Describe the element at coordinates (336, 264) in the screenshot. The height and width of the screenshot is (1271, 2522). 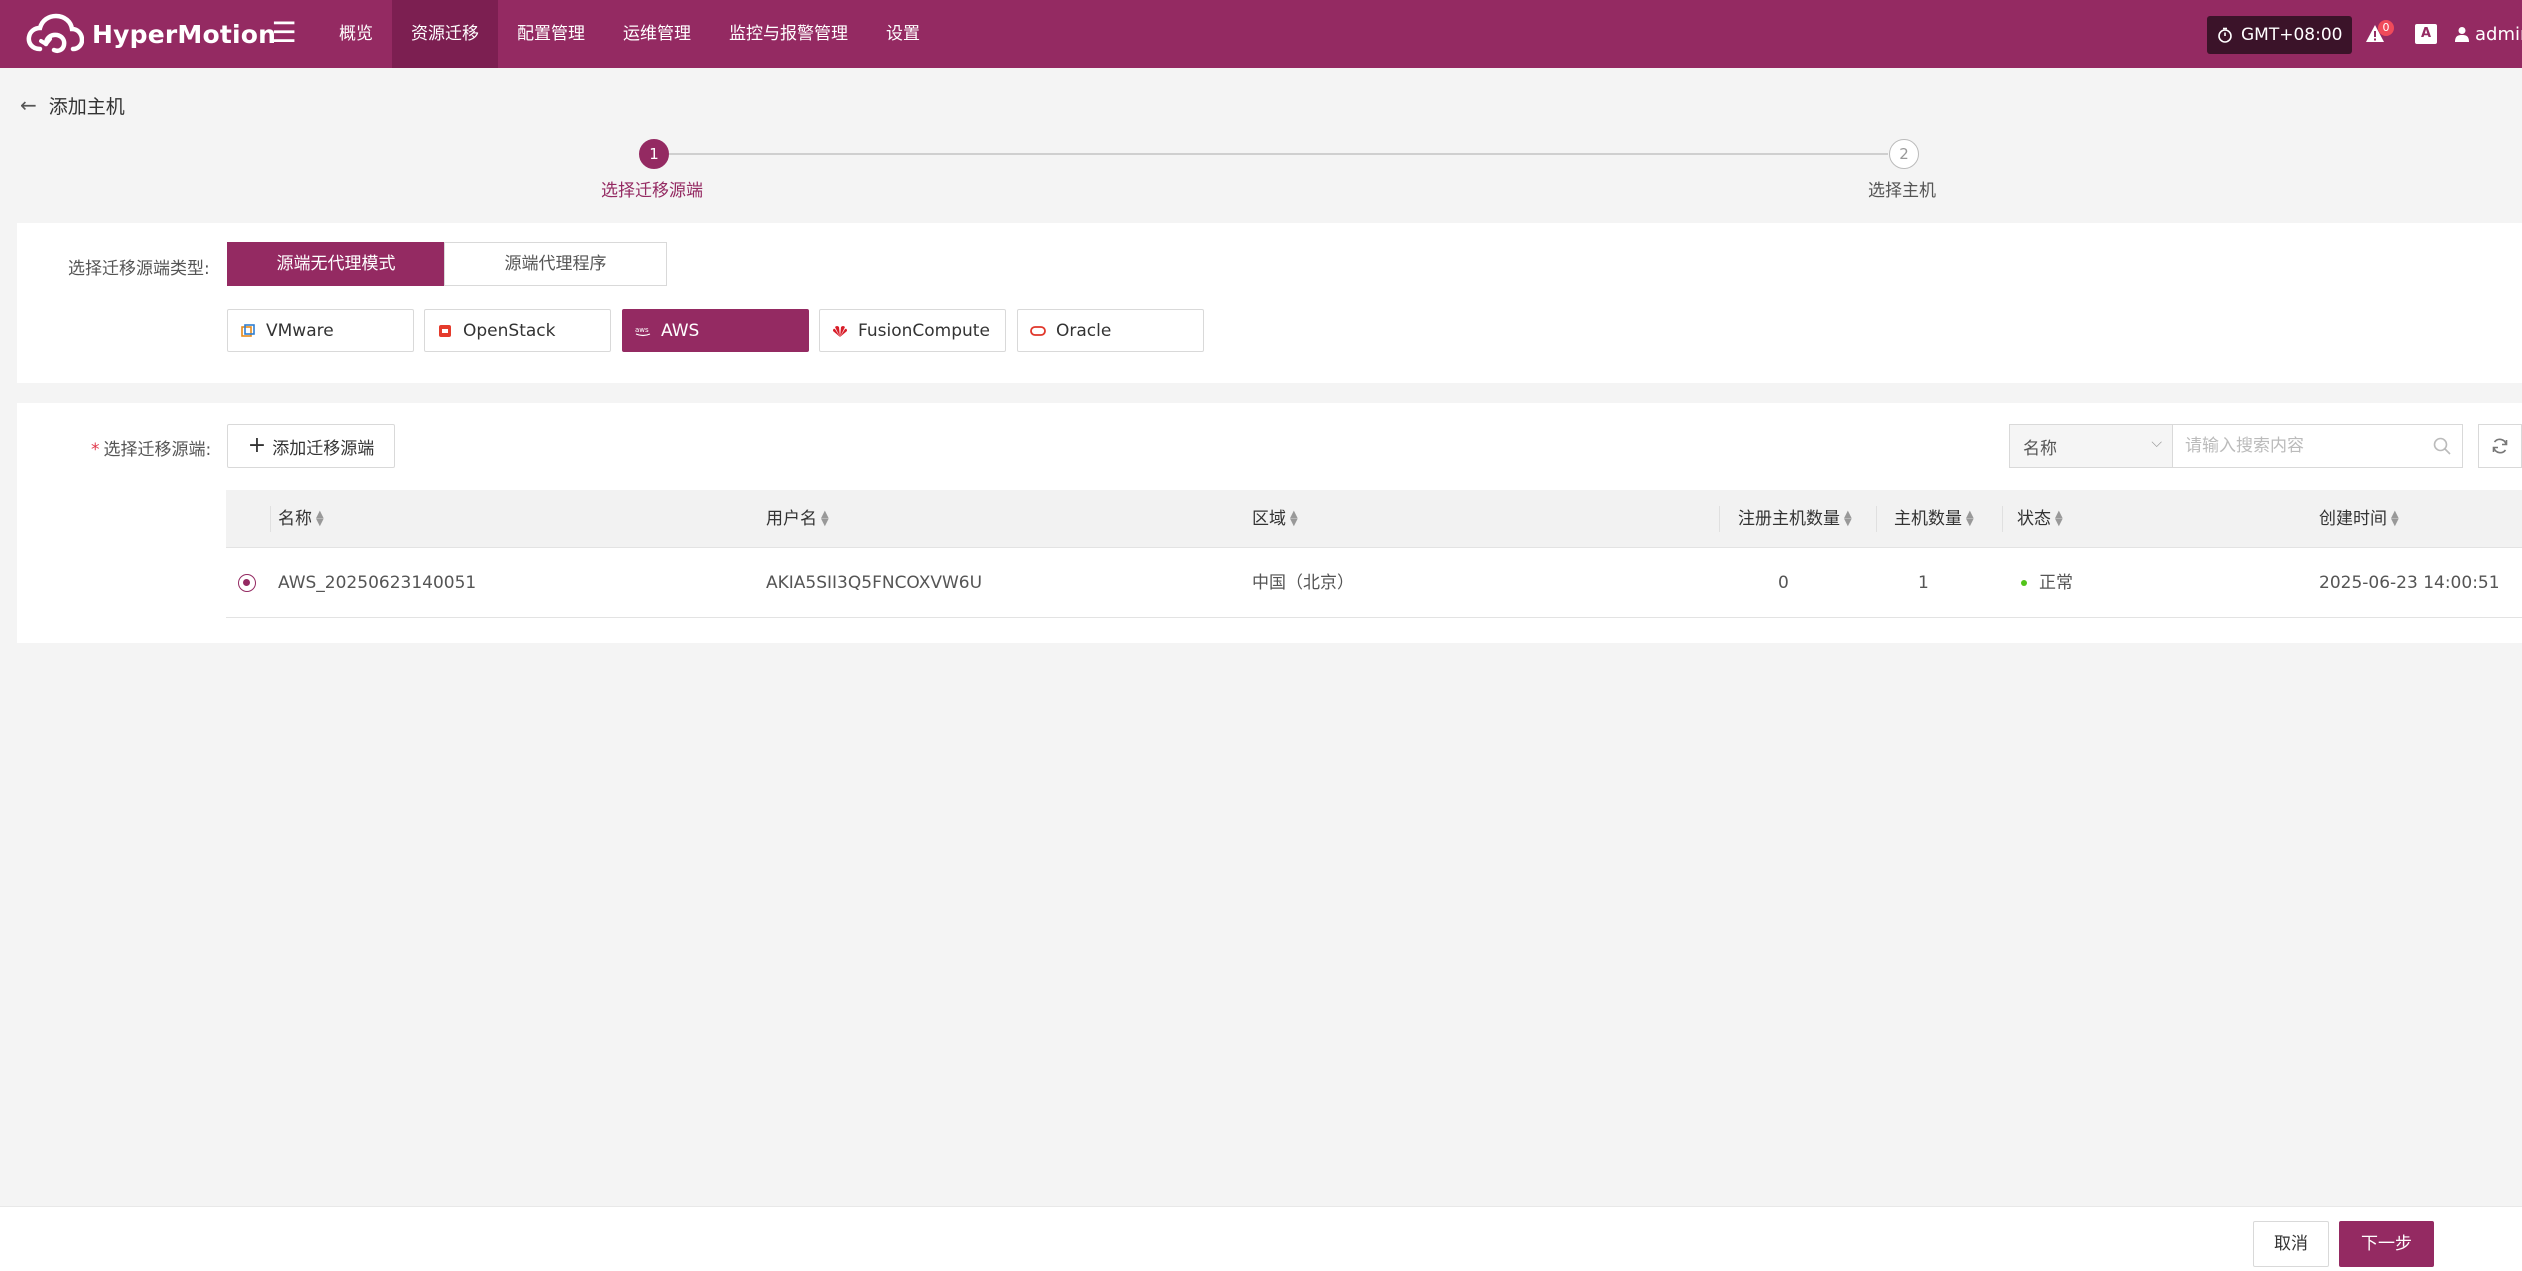
I see `mode-agentless-button: 源端无代理模式` at that location.